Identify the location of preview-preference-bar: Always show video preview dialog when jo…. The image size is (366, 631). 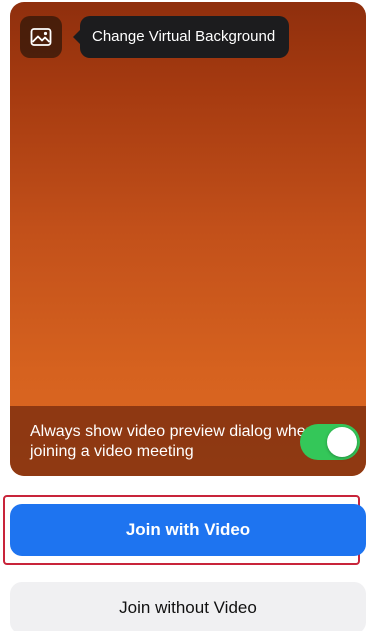
(188, 441).